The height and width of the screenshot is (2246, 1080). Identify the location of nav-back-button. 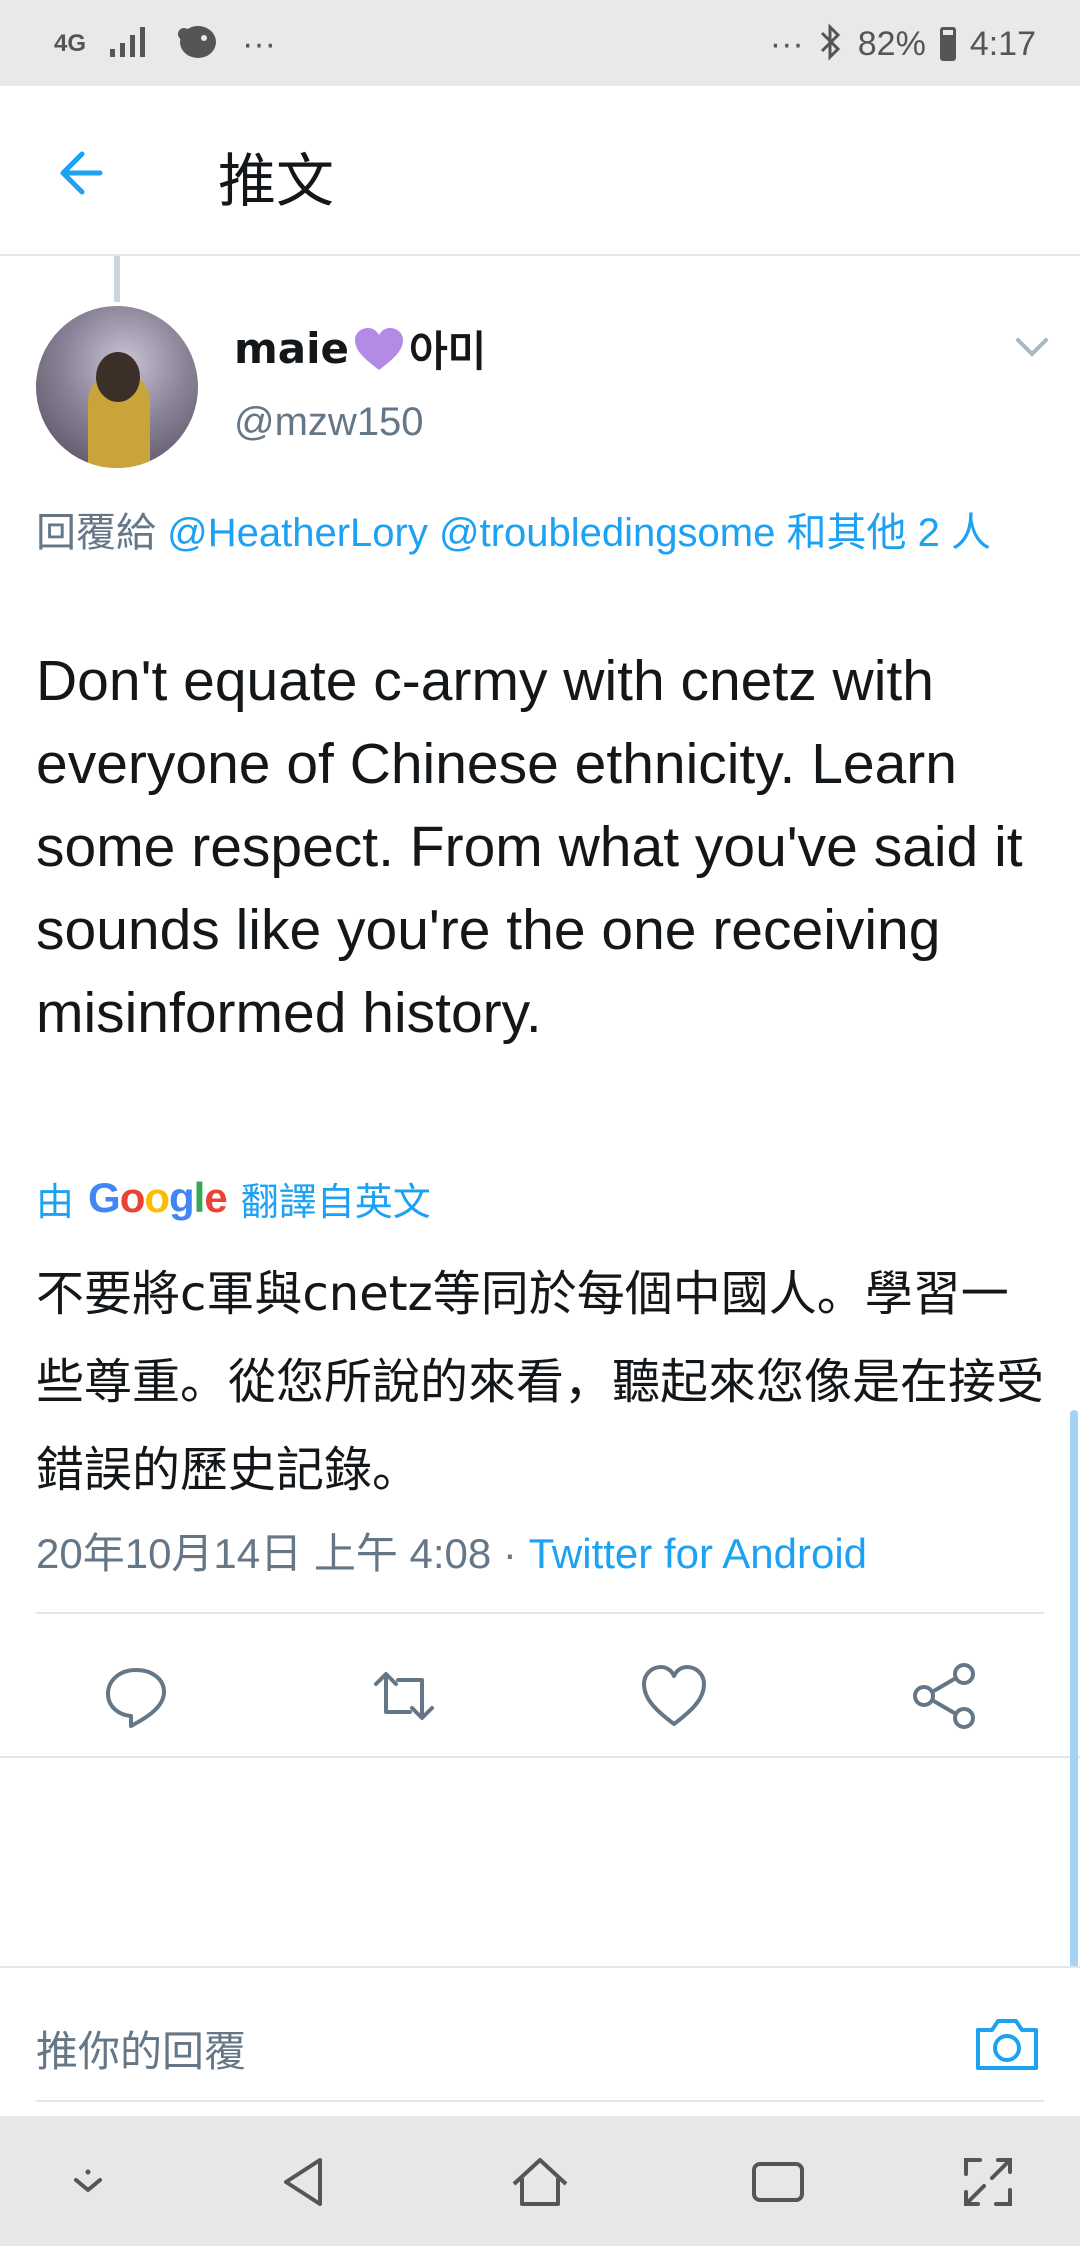
(304, 2182).